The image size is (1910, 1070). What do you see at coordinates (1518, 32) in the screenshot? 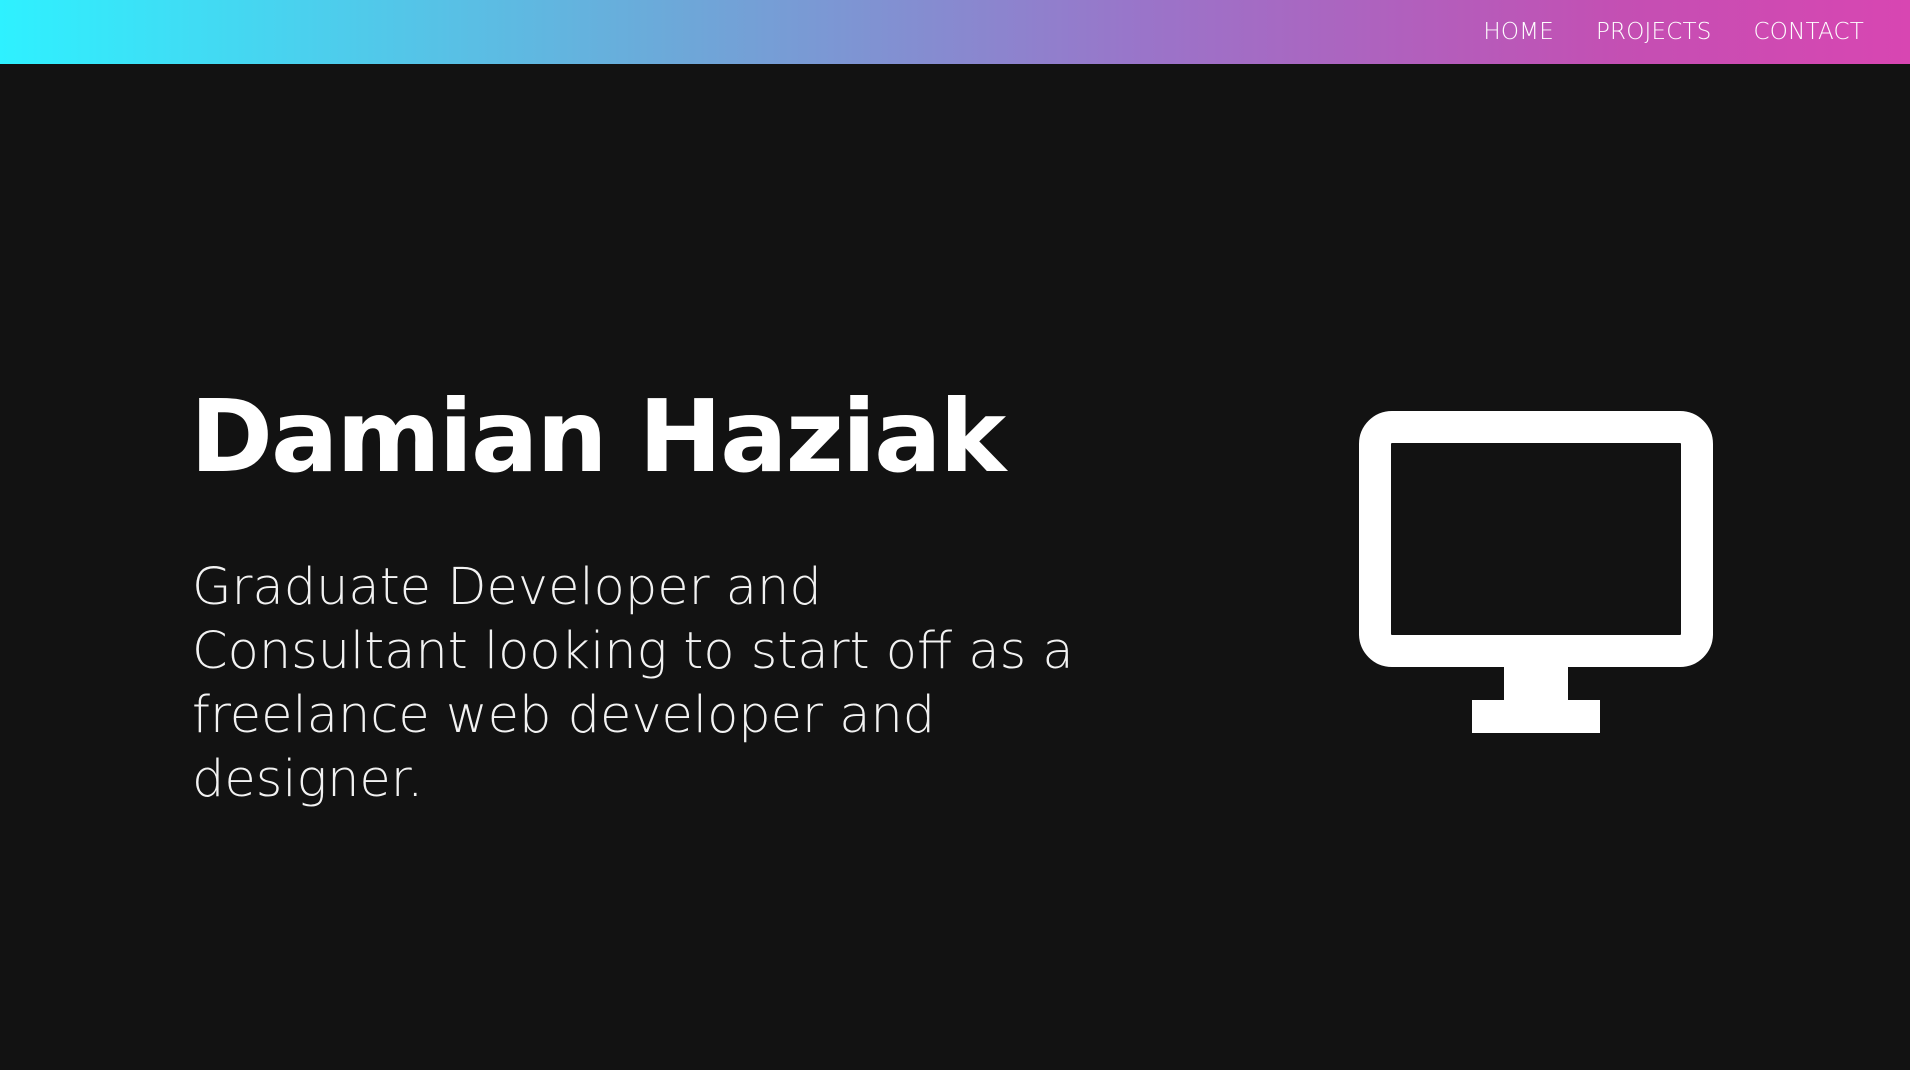
I see `nav-link-home: HOME` at bounding box center [1518, 32].